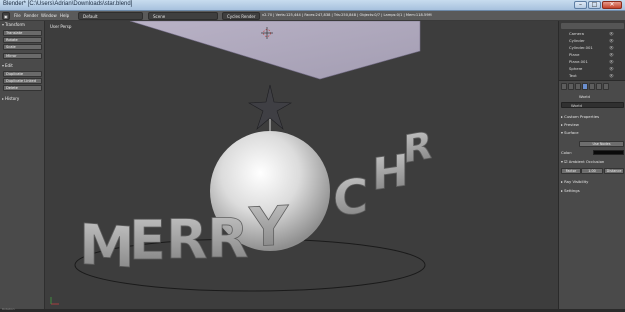 The image size is (625, 312). I want to click on custom-properties-panel: ▸ Custom Properties, so click(592, 116).